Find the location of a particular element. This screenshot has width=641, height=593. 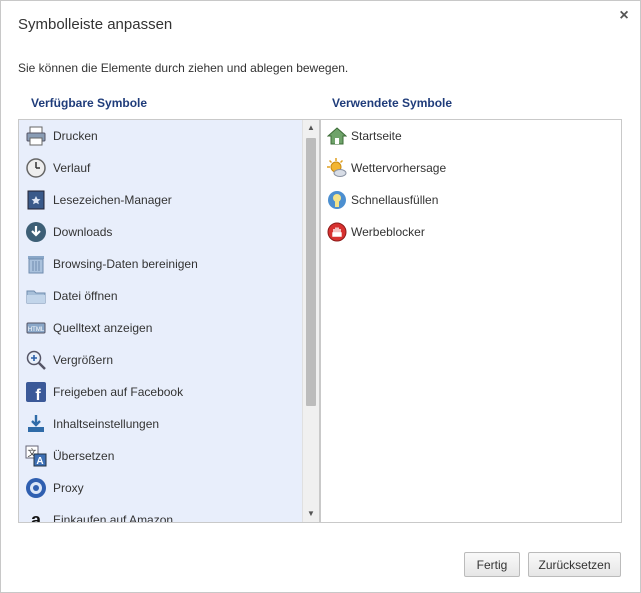

svg-text: HTML is located at coordinates (36, 330).